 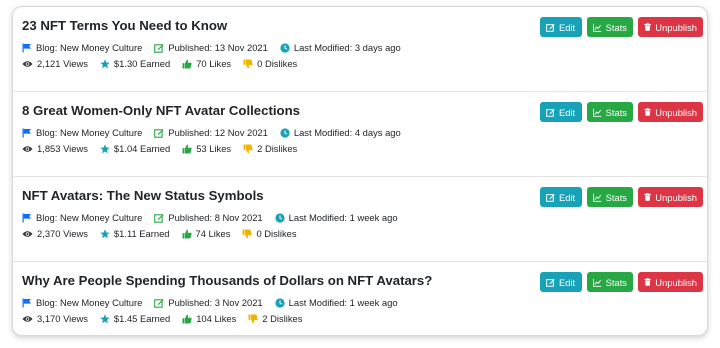 I want to click on views-stat: 2,121 Views, so click(x=55, y=63).